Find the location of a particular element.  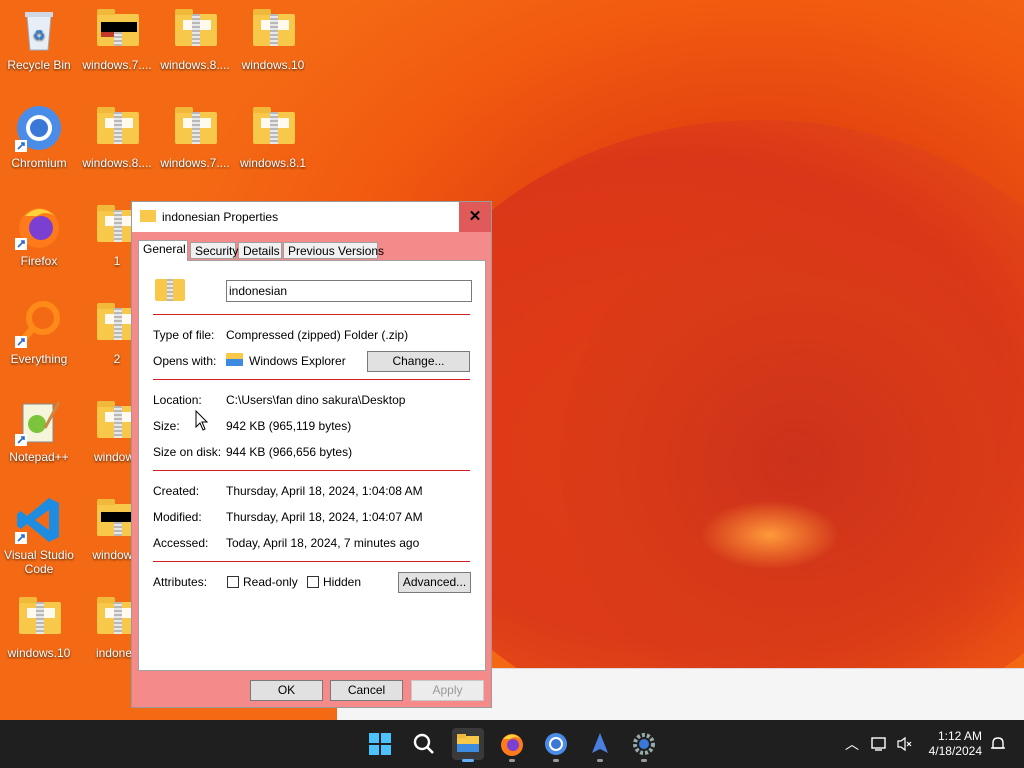

readonly-checkbox is located at coordinates (233, 582).